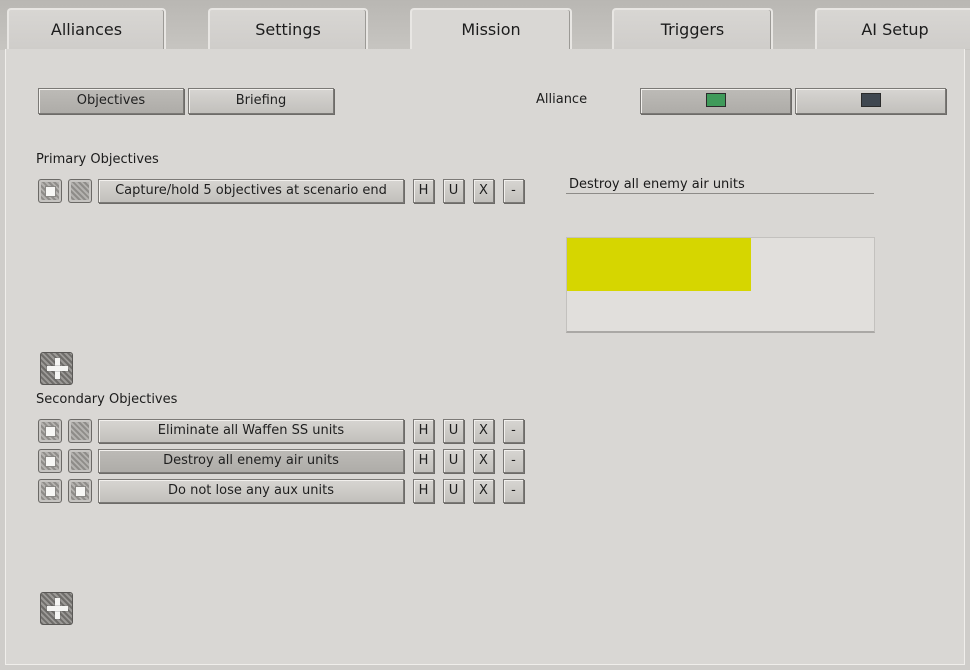 This screenshot has height=670, width=970. I want to click on tab-mission: Mission, so click(491, 30).